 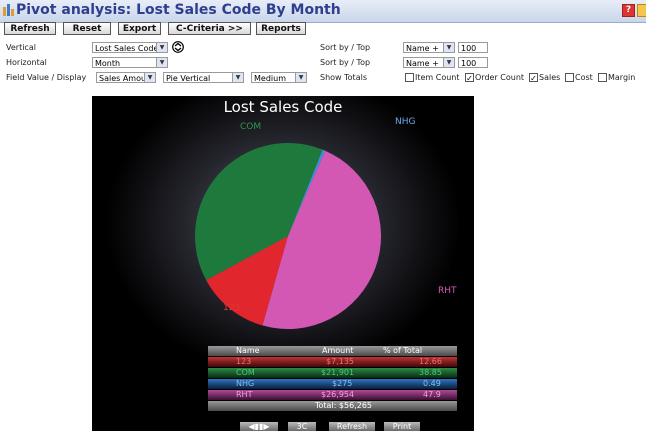 What do you see at coordinates (622, 77) in the screenshot?
I see `margin-label: Margin` at bounding box center [622, 77].